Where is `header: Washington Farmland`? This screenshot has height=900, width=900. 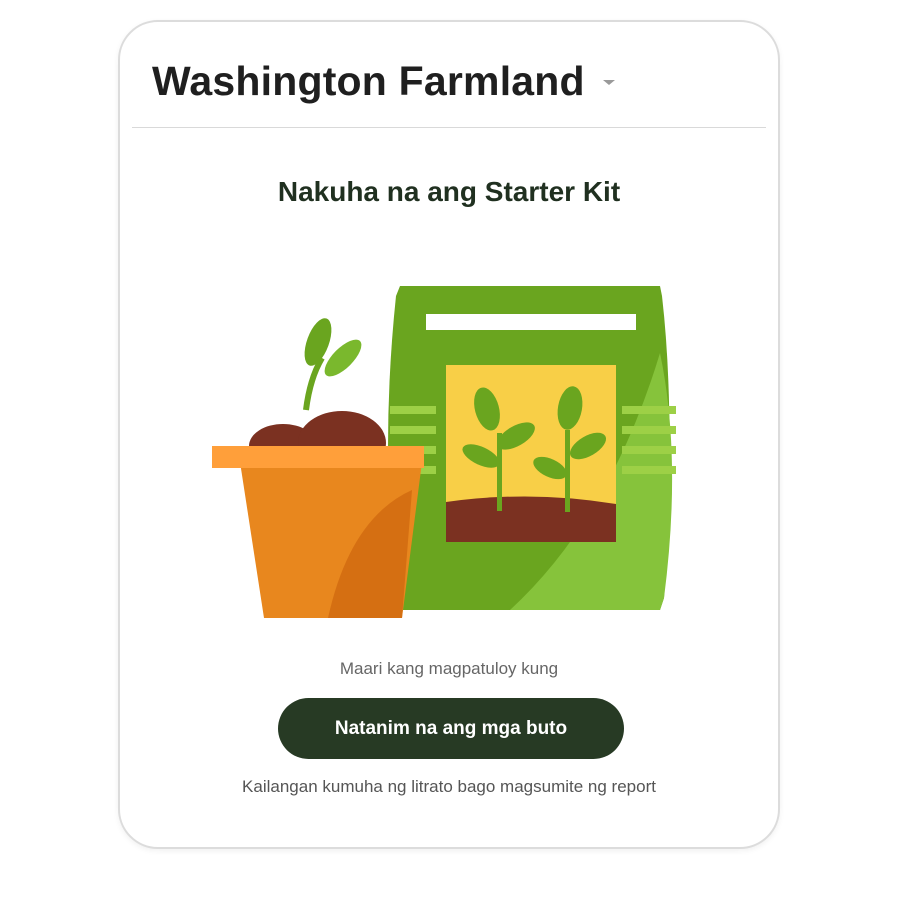 header: Washington Farmland is located at coordinates (449, 75).